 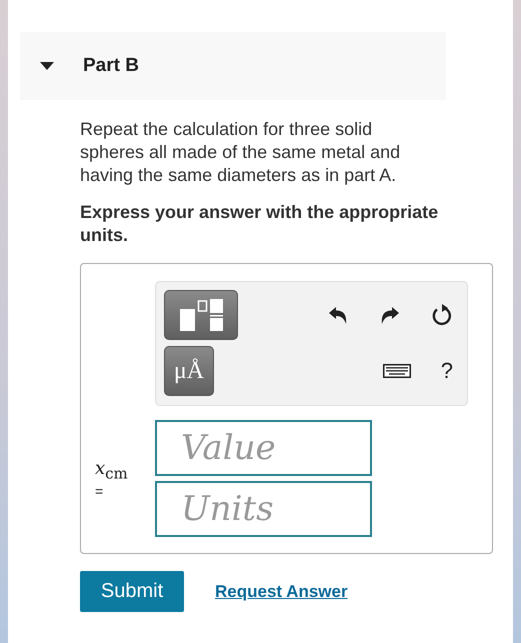 What do you see at coordinates (112, 470) in the screenshot?
I see `variable-label: x$_{cm}$` at bounding box center [112, 470].